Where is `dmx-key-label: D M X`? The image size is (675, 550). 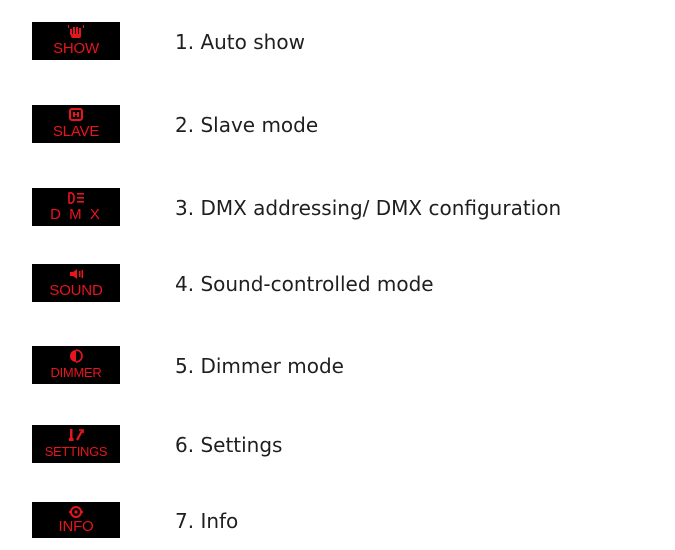 dmx-key-label: D M X is located at coordinates (76, 214).